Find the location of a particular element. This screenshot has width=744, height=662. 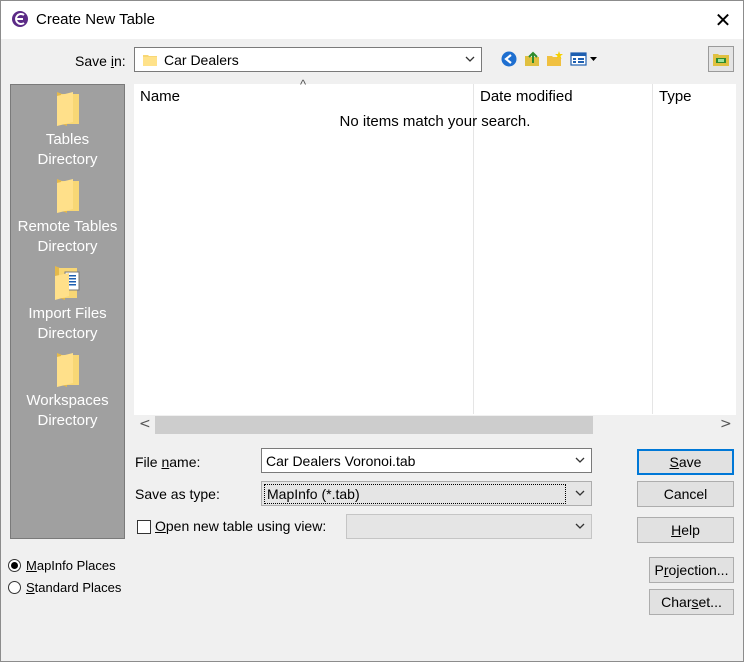

save-as-type-value: MapInfo (*.tab) is located at coordinates (415, 494).